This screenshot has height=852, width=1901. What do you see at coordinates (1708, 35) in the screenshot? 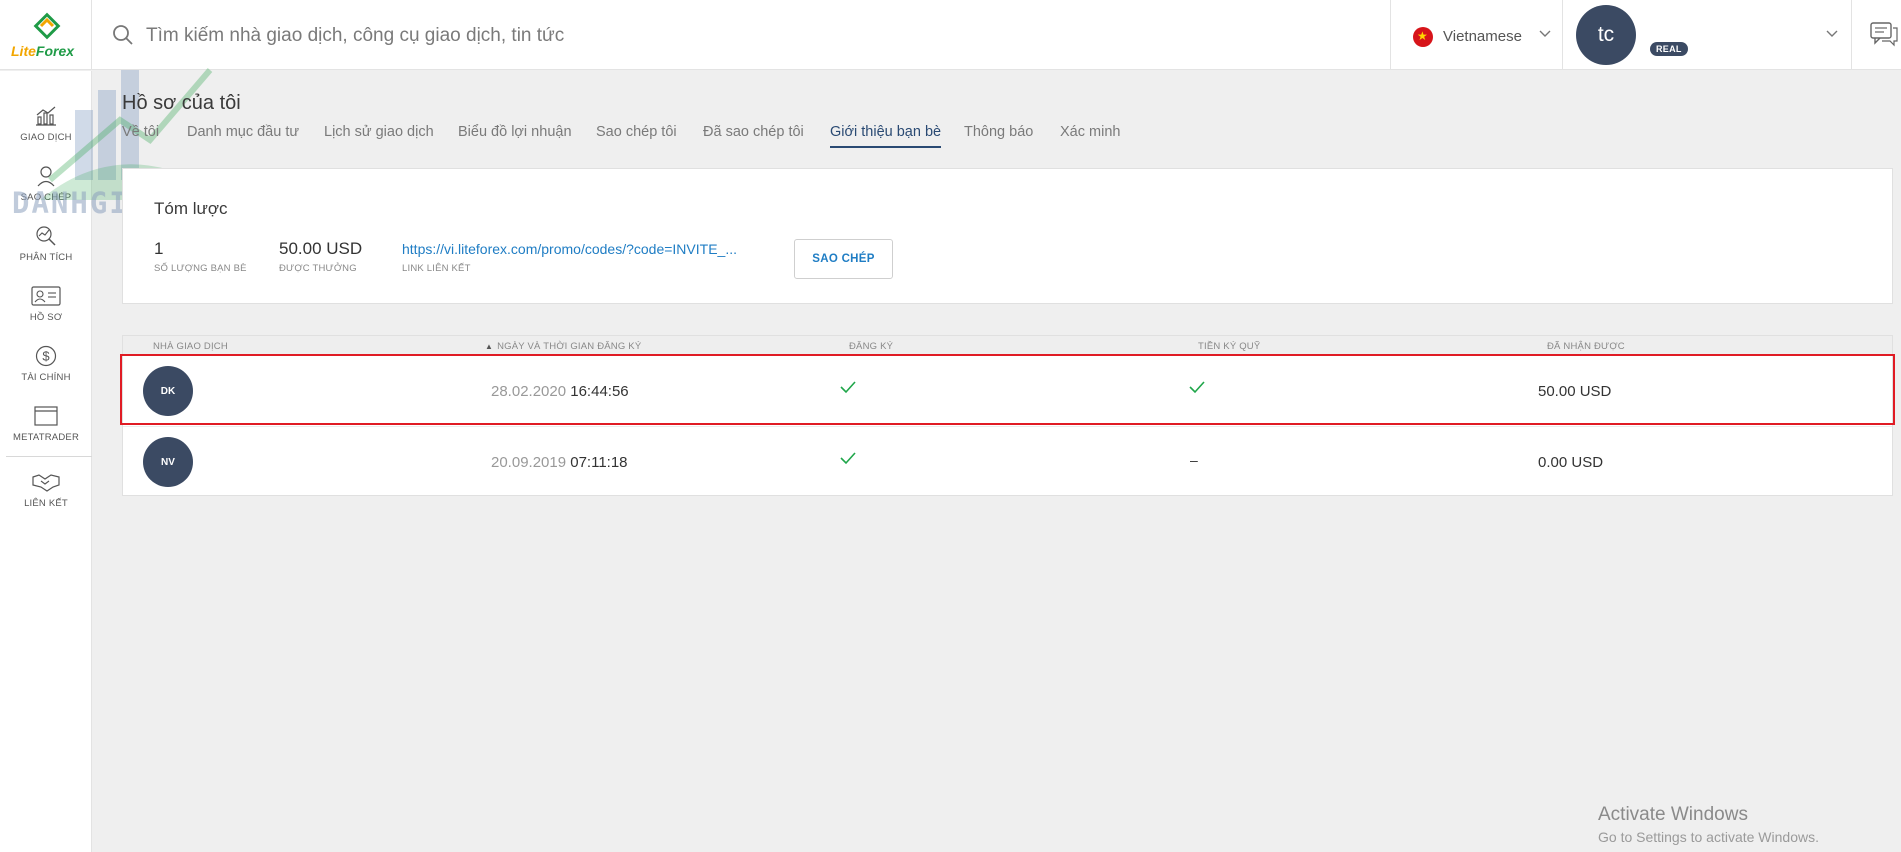
I see `account-menu: tc REAL` at bounding box center [1708, 35].